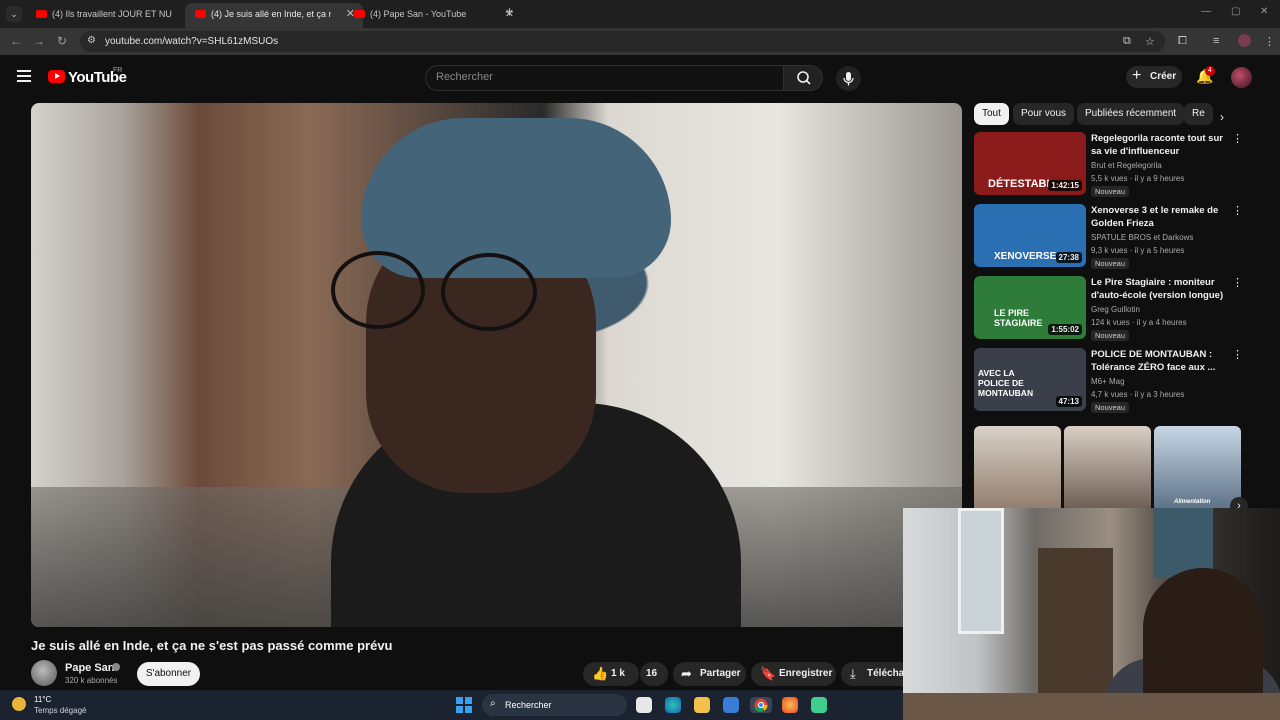 Image resolution: width=1280 pixels, height=720 pixels. Describe the element at coordinates (600, 673) in the screenshot. I see `thumbs-up-icon: 👍` at that location.